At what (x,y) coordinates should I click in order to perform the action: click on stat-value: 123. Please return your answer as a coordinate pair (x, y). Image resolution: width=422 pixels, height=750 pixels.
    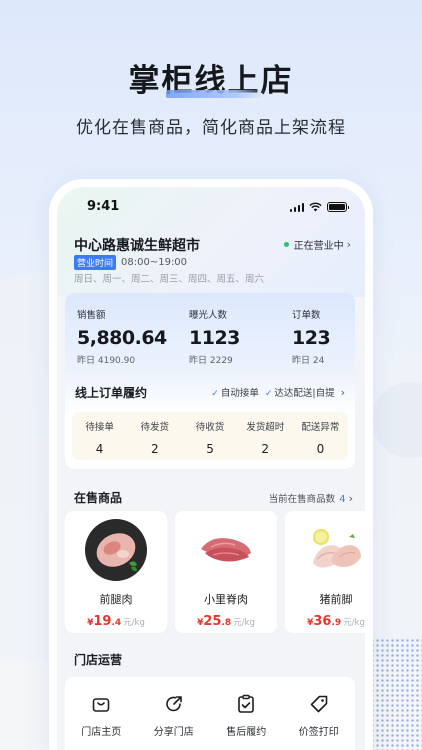
    Looking at the image, I should click on (311, 338).